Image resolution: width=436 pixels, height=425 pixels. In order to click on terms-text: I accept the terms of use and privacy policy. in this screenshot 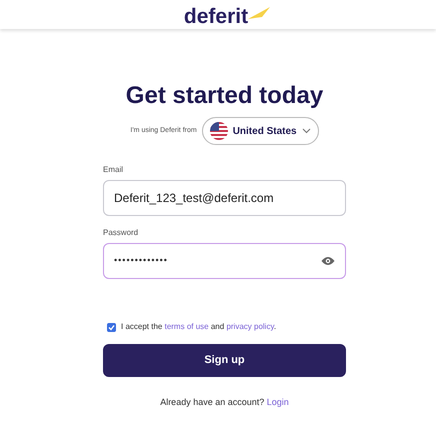, I will do `click(198, 327)`.